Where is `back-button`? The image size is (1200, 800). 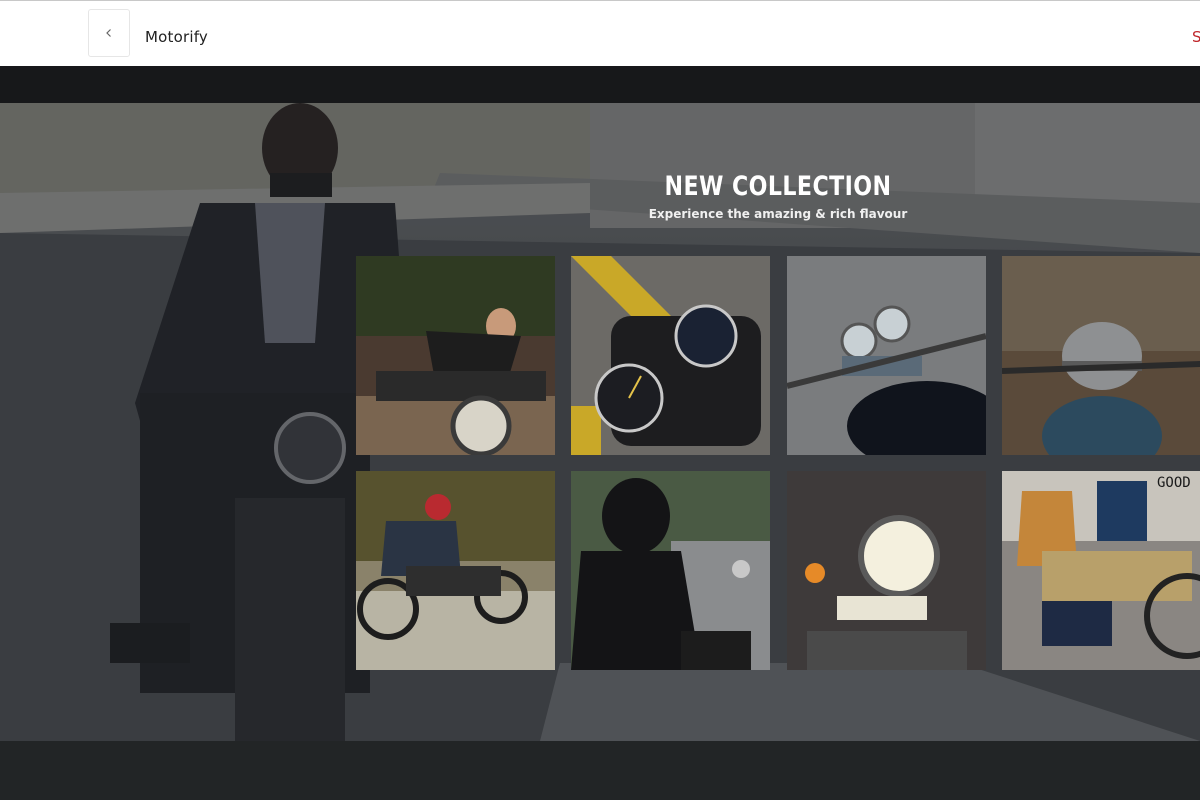 back-button is located at coordinates (109, 33).